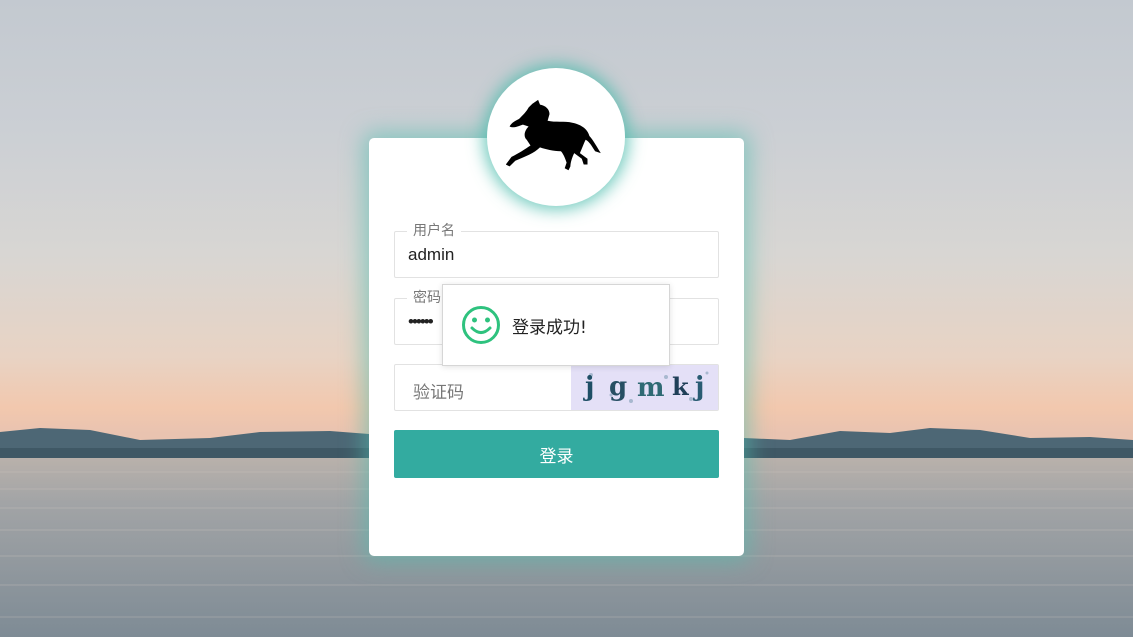  Describe the element at coordinates (618, 387) in the screenshot. I see `captcha-char: g` at that location.